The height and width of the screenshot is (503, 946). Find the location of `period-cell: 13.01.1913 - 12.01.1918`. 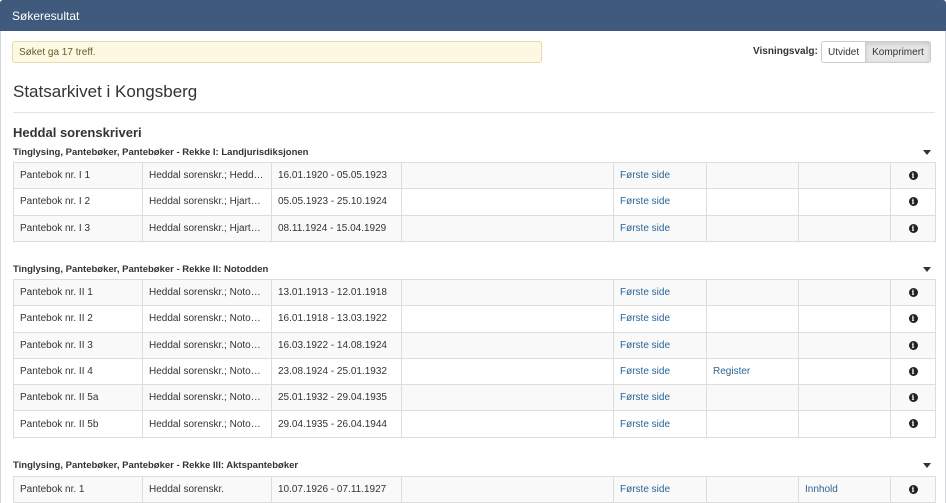

period-cell: 13.01.1913 - 12.01.1918 is located at coordinates (336, 292).